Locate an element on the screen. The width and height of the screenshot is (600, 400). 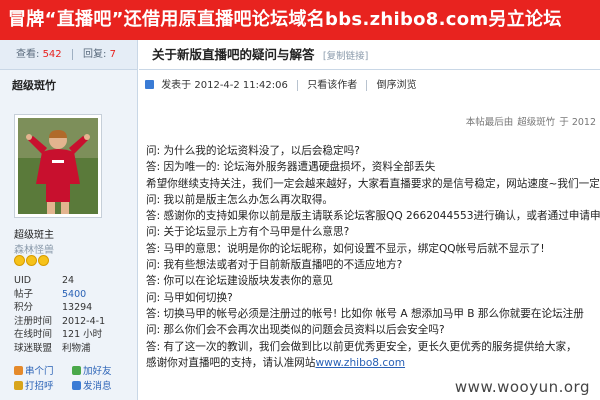
greet-icon is located at coordinates (18, 385).